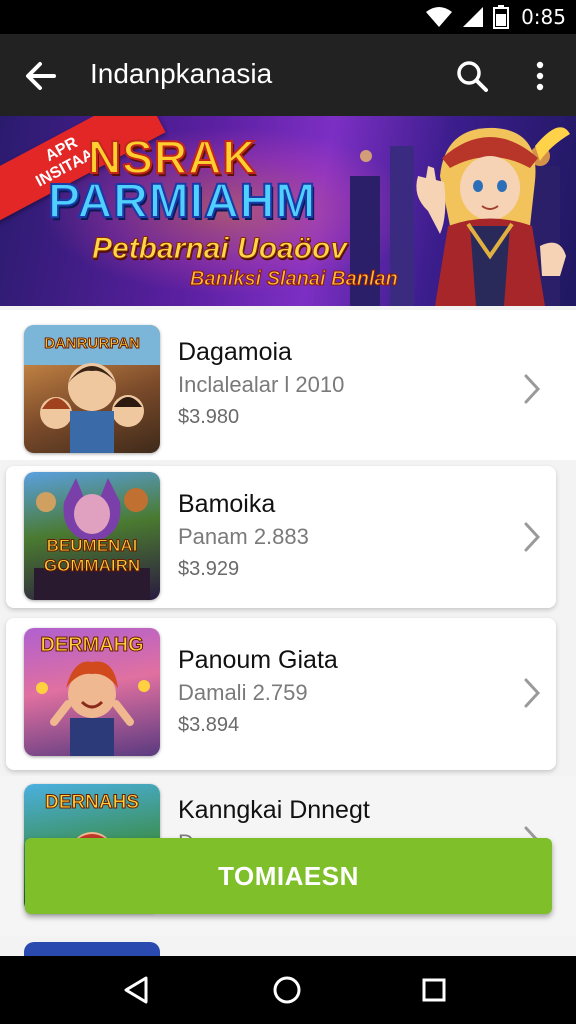  What do you see at coordinates (493, 216) in the screenshot?
I see `banner-hero-character` at bounding box center [493, 216].